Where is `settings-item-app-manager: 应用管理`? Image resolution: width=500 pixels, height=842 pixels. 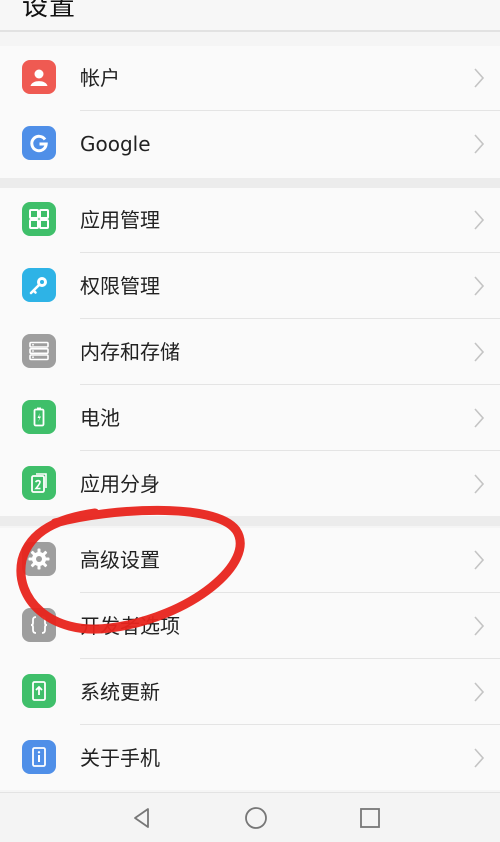 settings-item-app-manager: 应用管理 is located at coordinates (250, 220).